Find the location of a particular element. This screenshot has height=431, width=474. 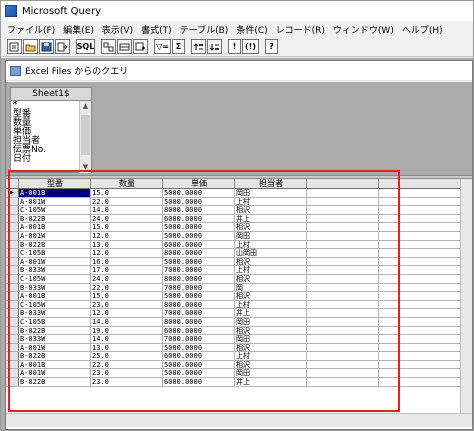

query-now-button: ! is located at coordinates (234, 46).